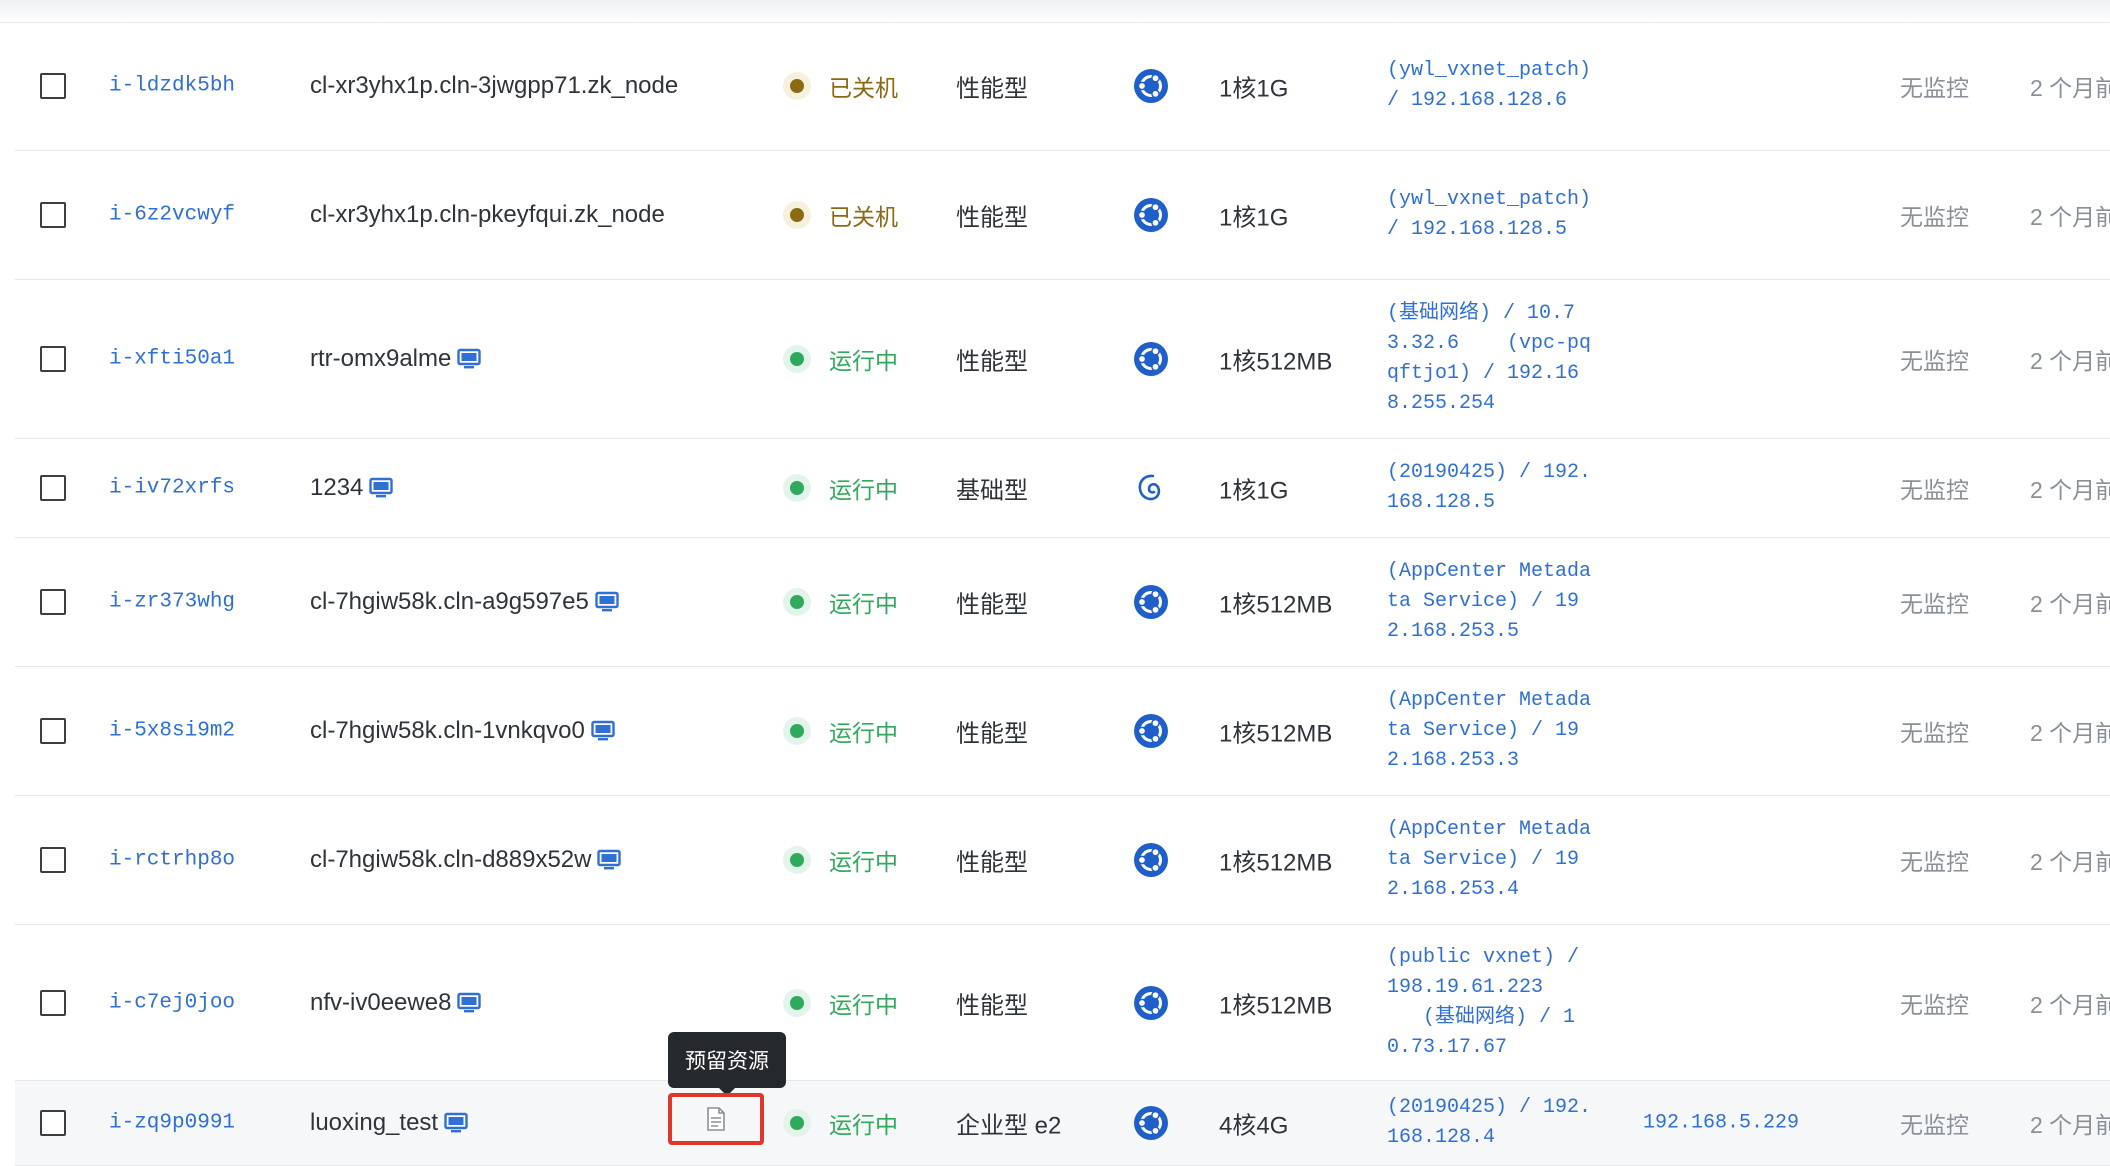 The height and width of the screenshot is (1166, 2110). I want to click on instance-name: cl-7hgiw58k.cln-d889x52w, so click(466, 860).